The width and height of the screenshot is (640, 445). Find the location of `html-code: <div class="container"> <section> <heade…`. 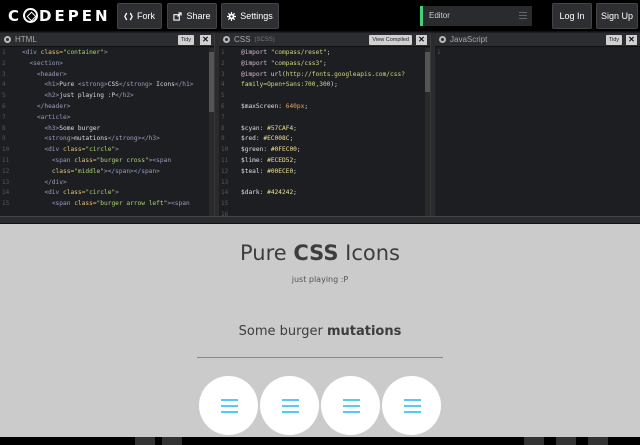

html-code: <div class="container"> <section> <heade… is located at coordinates (114, 129).